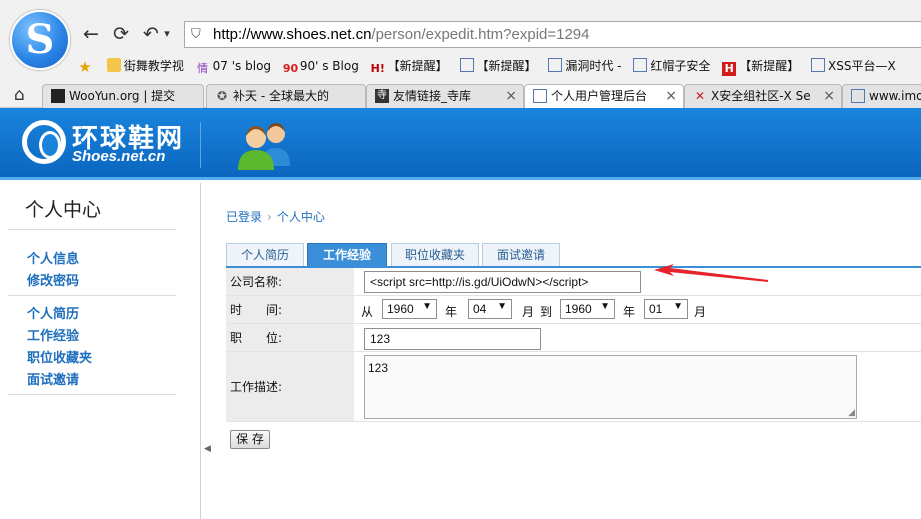 The width and height of the screenshot is (921, 519). What do you see at coordinates (656, 309) in the screenshot?
I see `to-month-value: 01` at bounding box center [656, 309].